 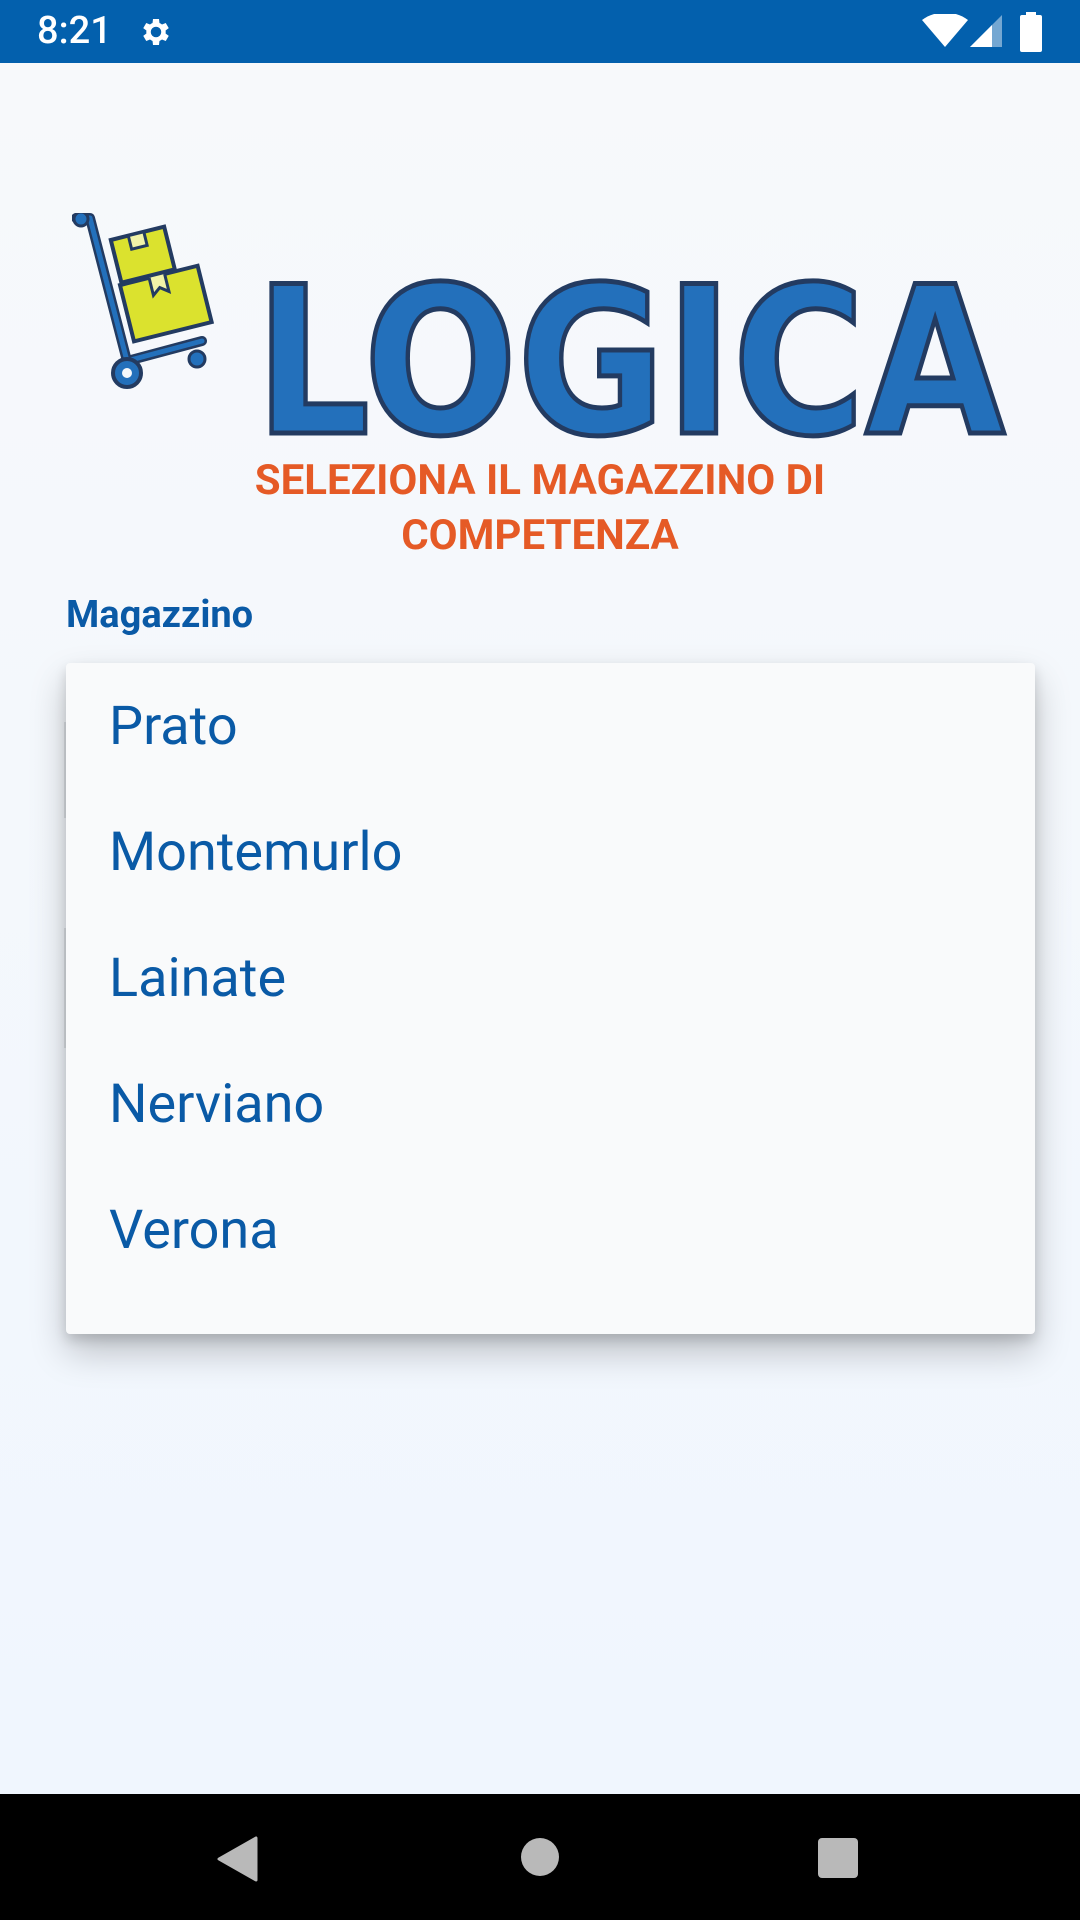 I want to click on recents-icon, so click(x=838, y=1858).